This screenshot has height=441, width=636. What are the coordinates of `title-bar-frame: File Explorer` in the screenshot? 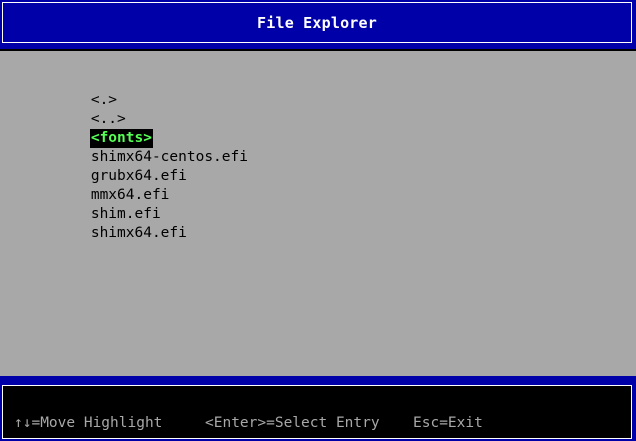 It's located at (317, 22).